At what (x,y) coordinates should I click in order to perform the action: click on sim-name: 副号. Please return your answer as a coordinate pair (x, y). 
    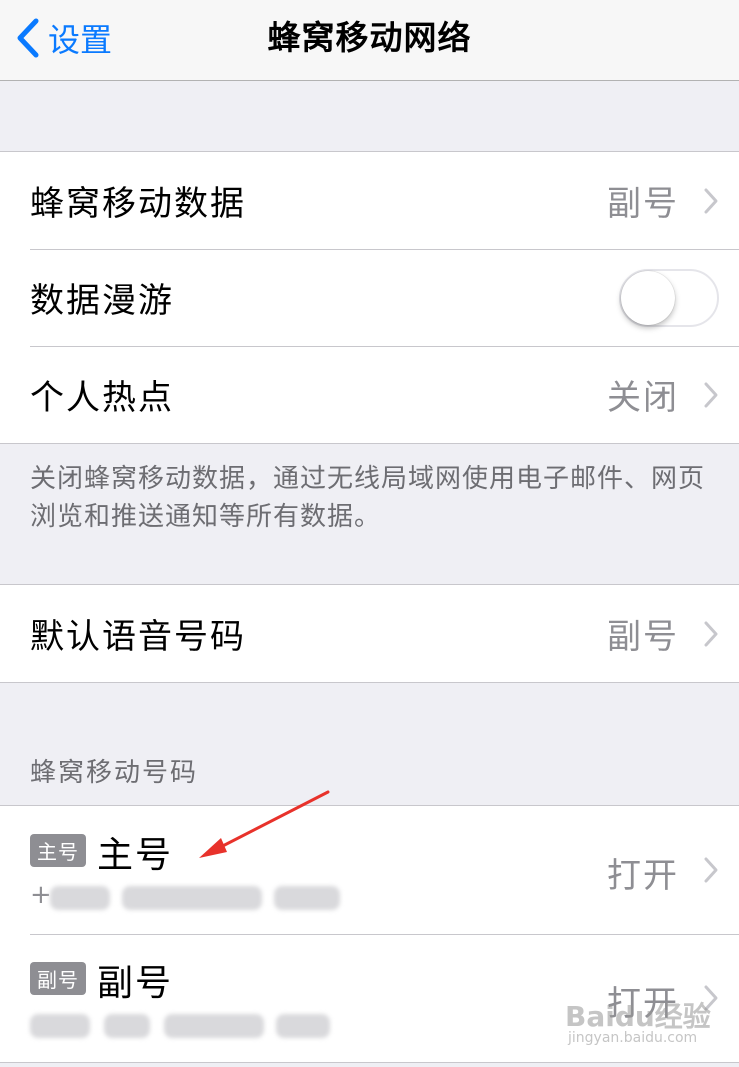
    Looking at the image, I should click on (135, 983).